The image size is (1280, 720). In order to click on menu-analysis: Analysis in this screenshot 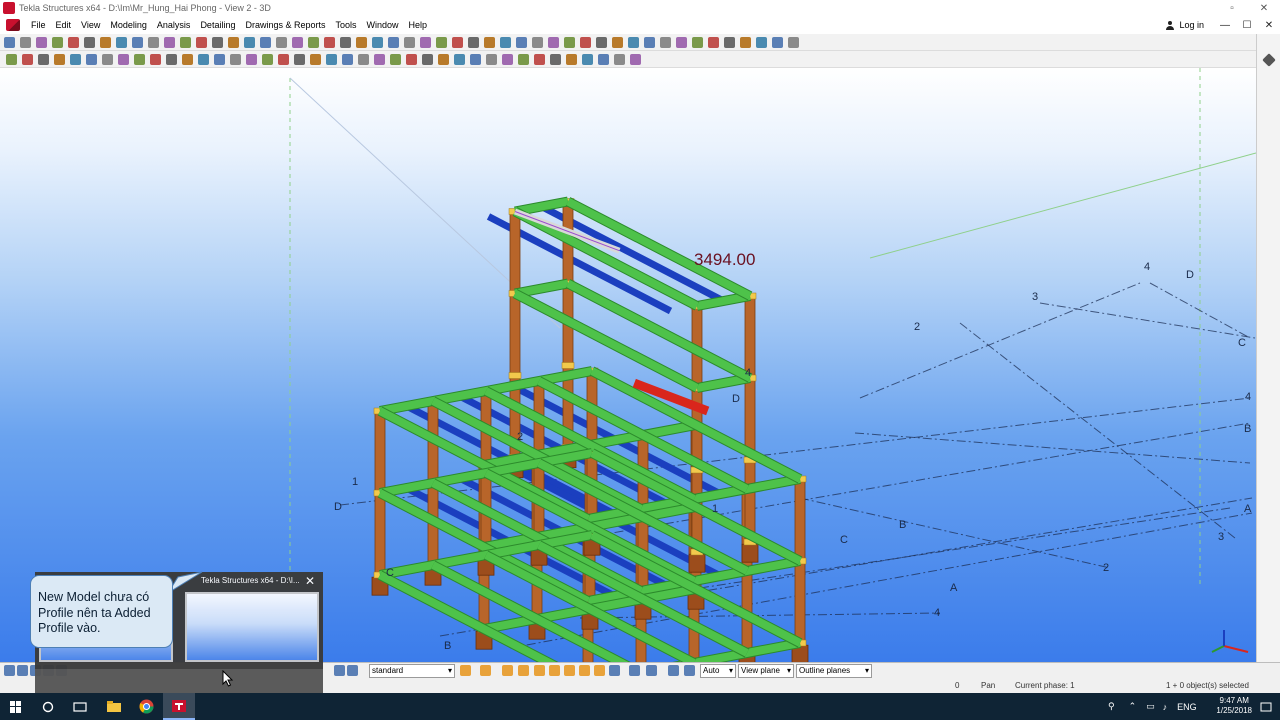, I will do `click(174, 25)`.